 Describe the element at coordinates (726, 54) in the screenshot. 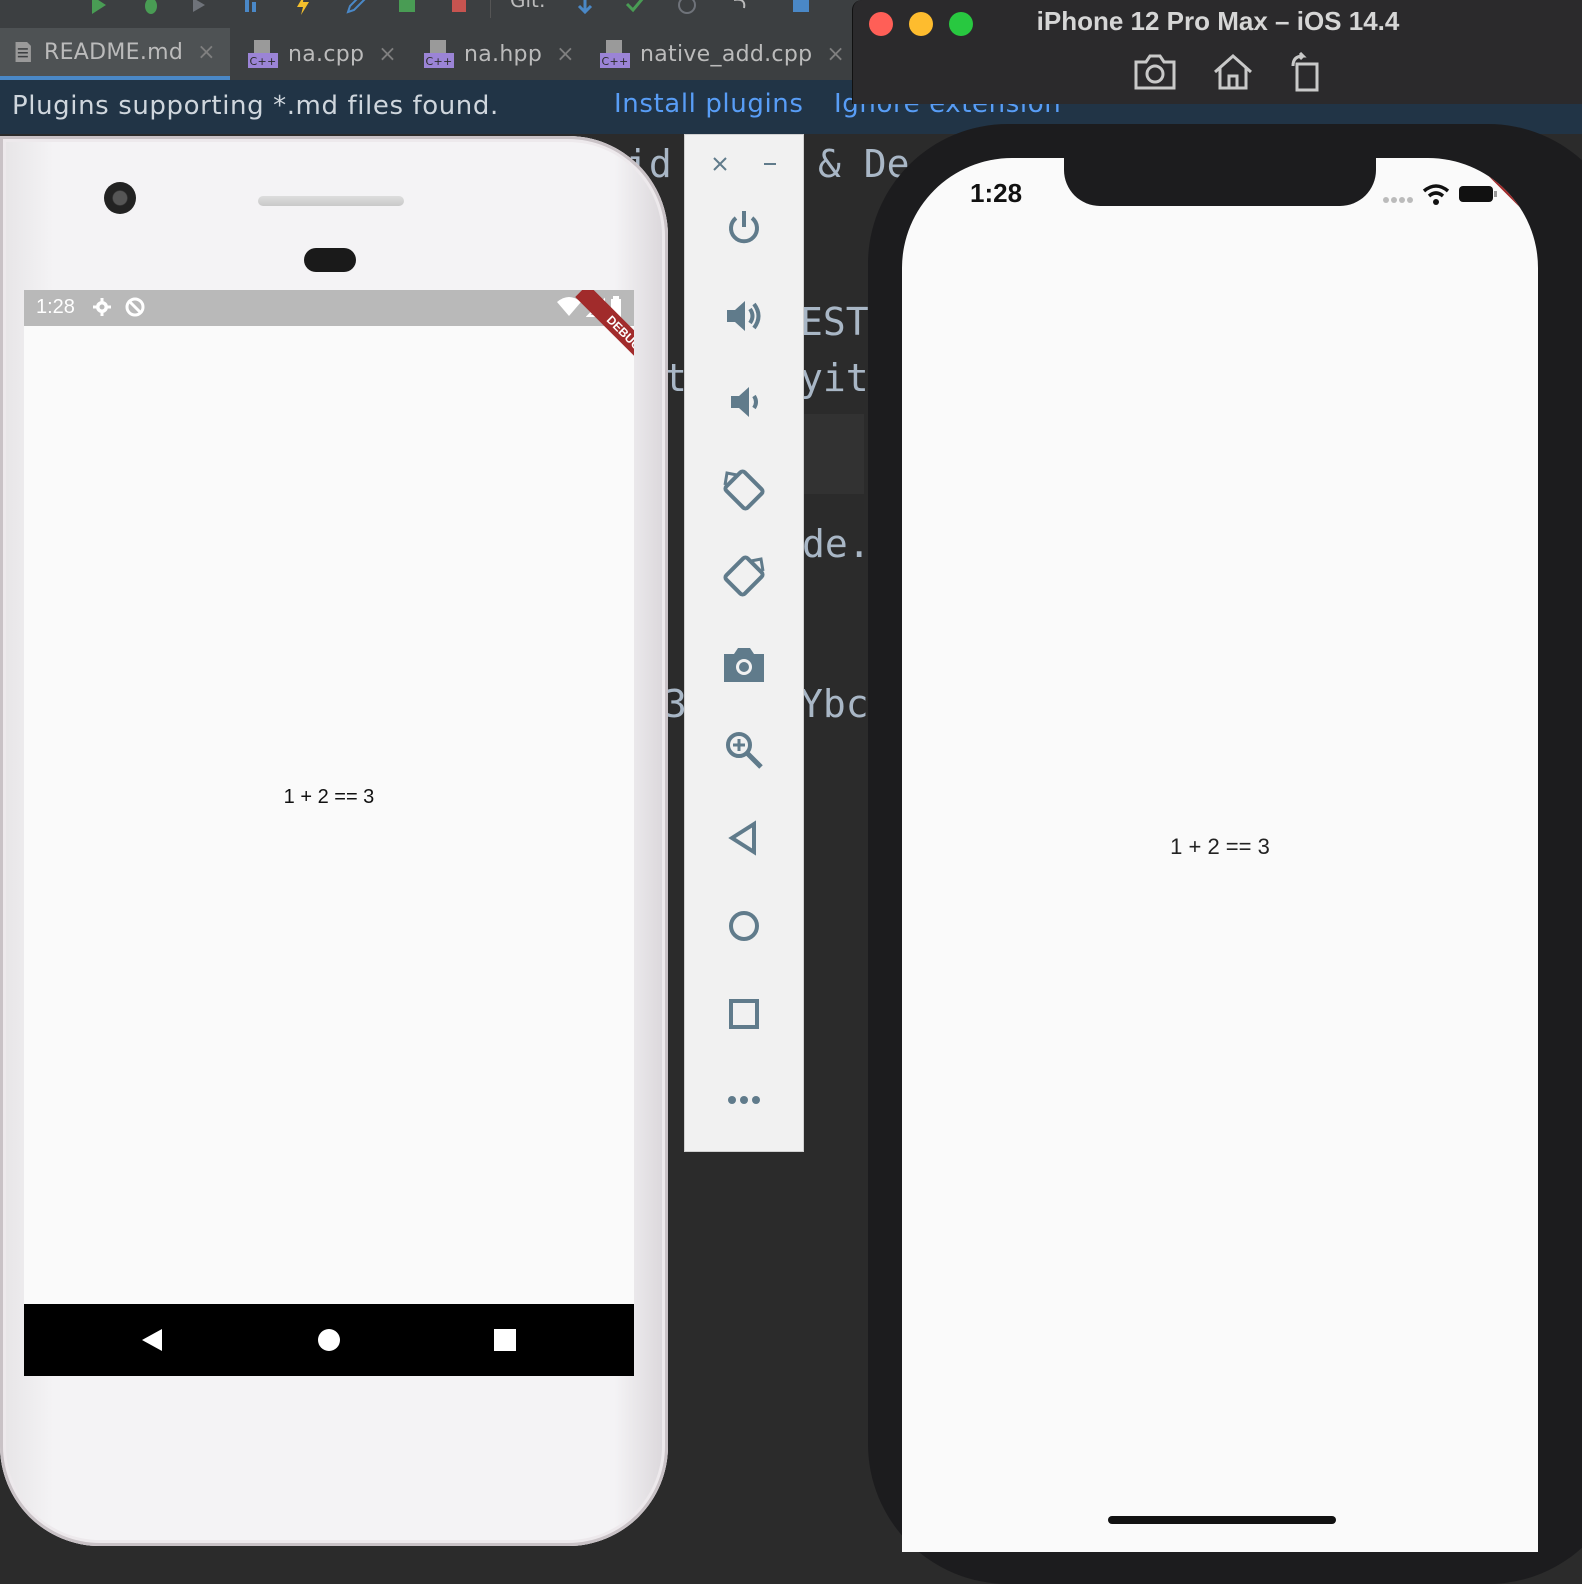

I see `tab-label: native_add.cpp` at that location.